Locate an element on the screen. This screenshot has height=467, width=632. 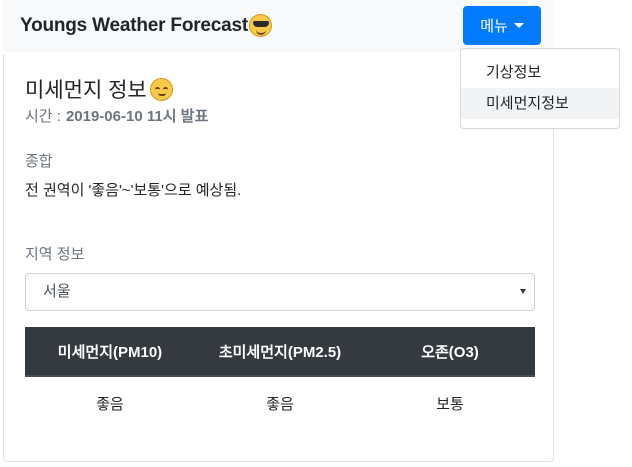
table-row: 좋음 좋음 보통 is located at coordinates (280, 403).